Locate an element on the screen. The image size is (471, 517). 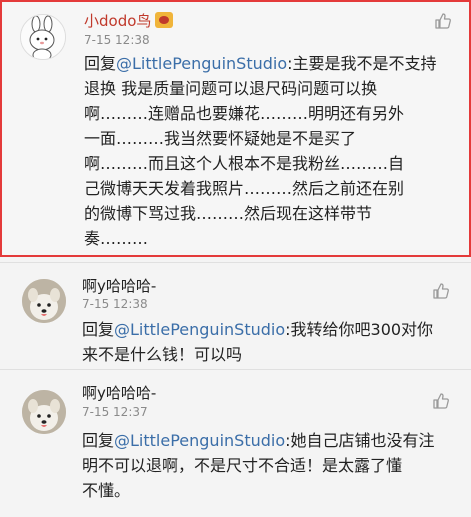
content-line: 回复@LittlePenguinStudio:她自己店铺也没有注 is located at coordinates (274, 440).